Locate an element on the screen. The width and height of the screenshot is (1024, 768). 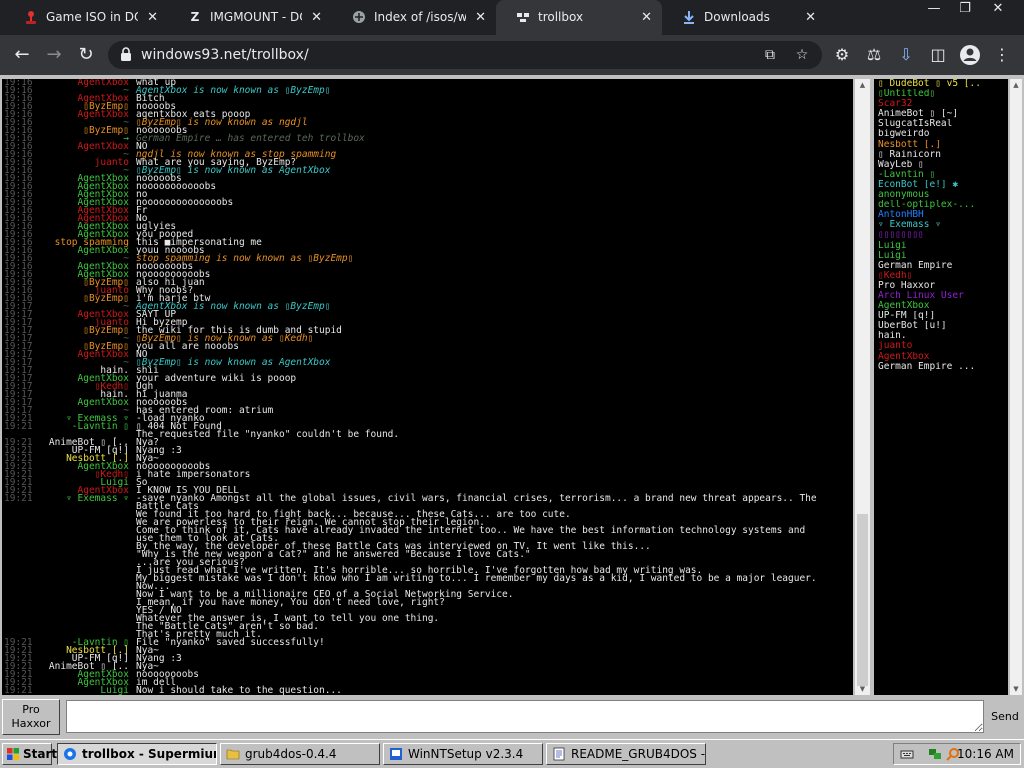
downloads-progress-icon: ⇩ is located at coordinates (906, 55).